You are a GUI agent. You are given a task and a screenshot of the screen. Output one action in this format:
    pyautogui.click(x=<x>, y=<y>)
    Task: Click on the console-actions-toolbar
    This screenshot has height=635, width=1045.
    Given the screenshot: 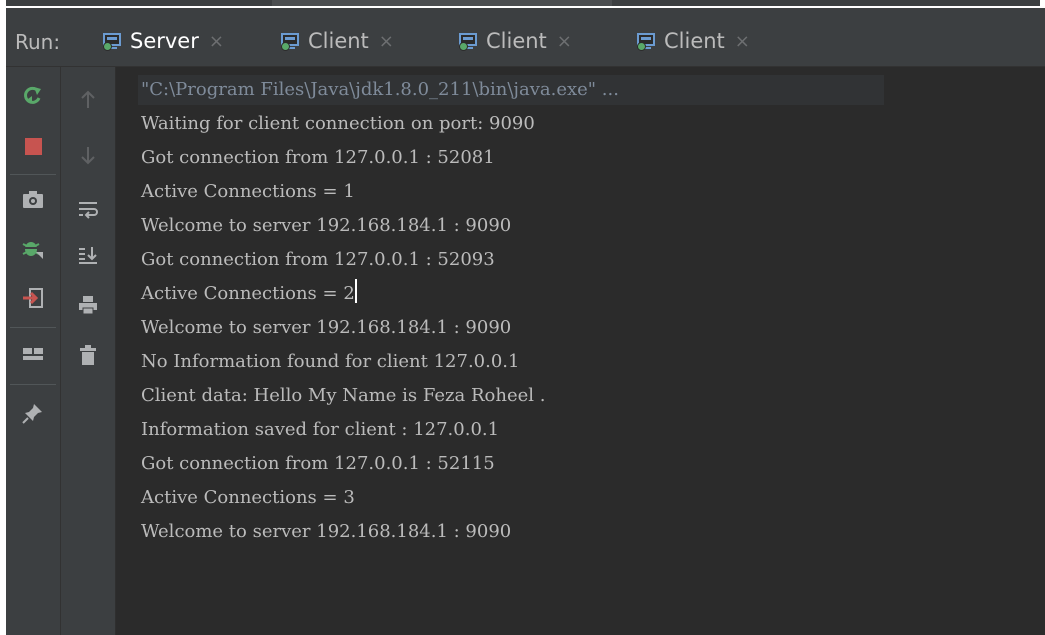 What is the action you would take?
    pyautogui.click(x=88, y=351)
    